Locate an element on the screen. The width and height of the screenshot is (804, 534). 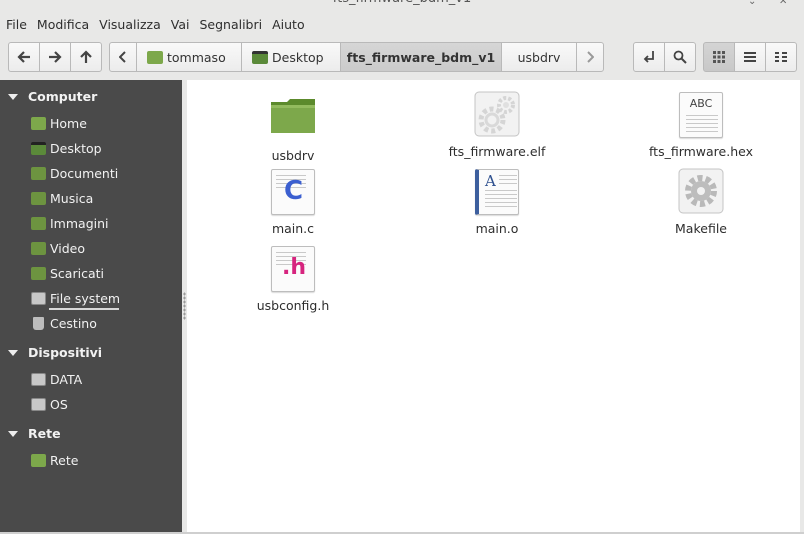
a-glyph: A is located at coordinates (490, 181).